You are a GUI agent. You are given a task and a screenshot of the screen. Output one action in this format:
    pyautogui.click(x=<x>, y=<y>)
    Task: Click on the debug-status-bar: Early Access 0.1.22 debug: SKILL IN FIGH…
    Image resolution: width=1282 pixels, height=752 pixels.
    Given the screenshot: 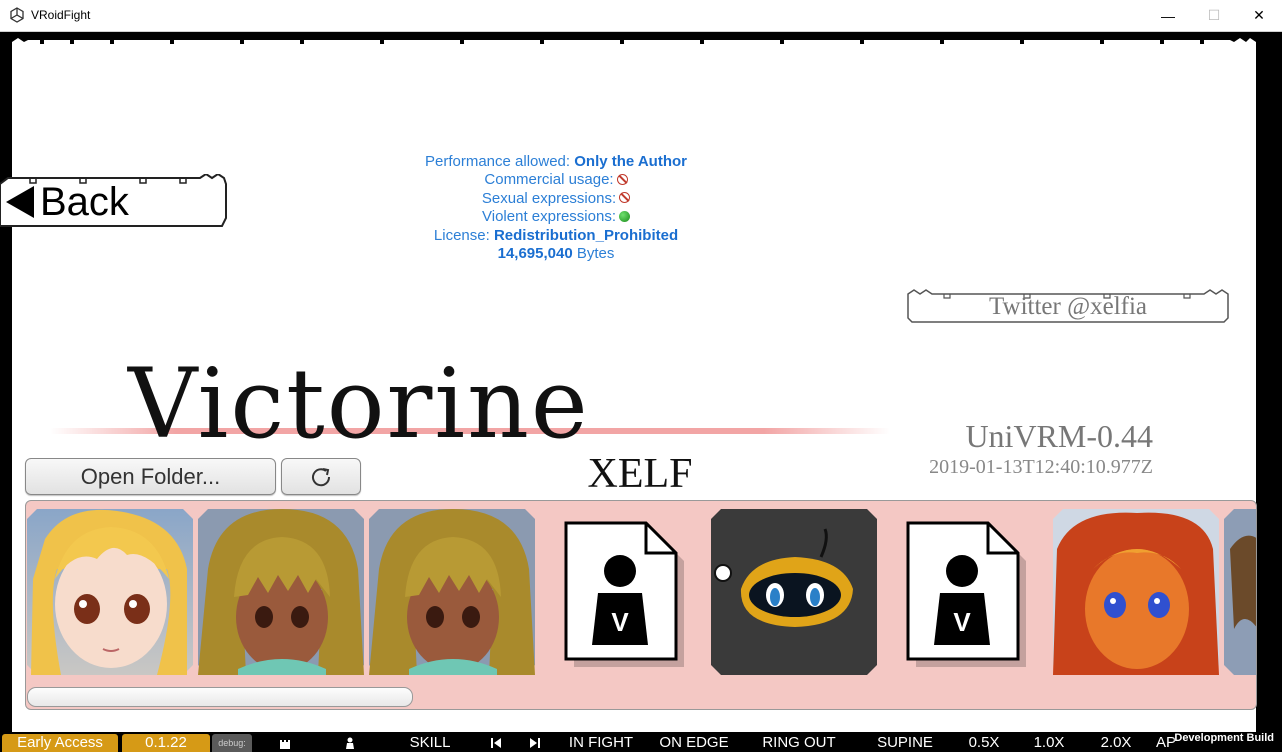 What is the action you would take?
    pyautogui.click(x=641, y=742)
    